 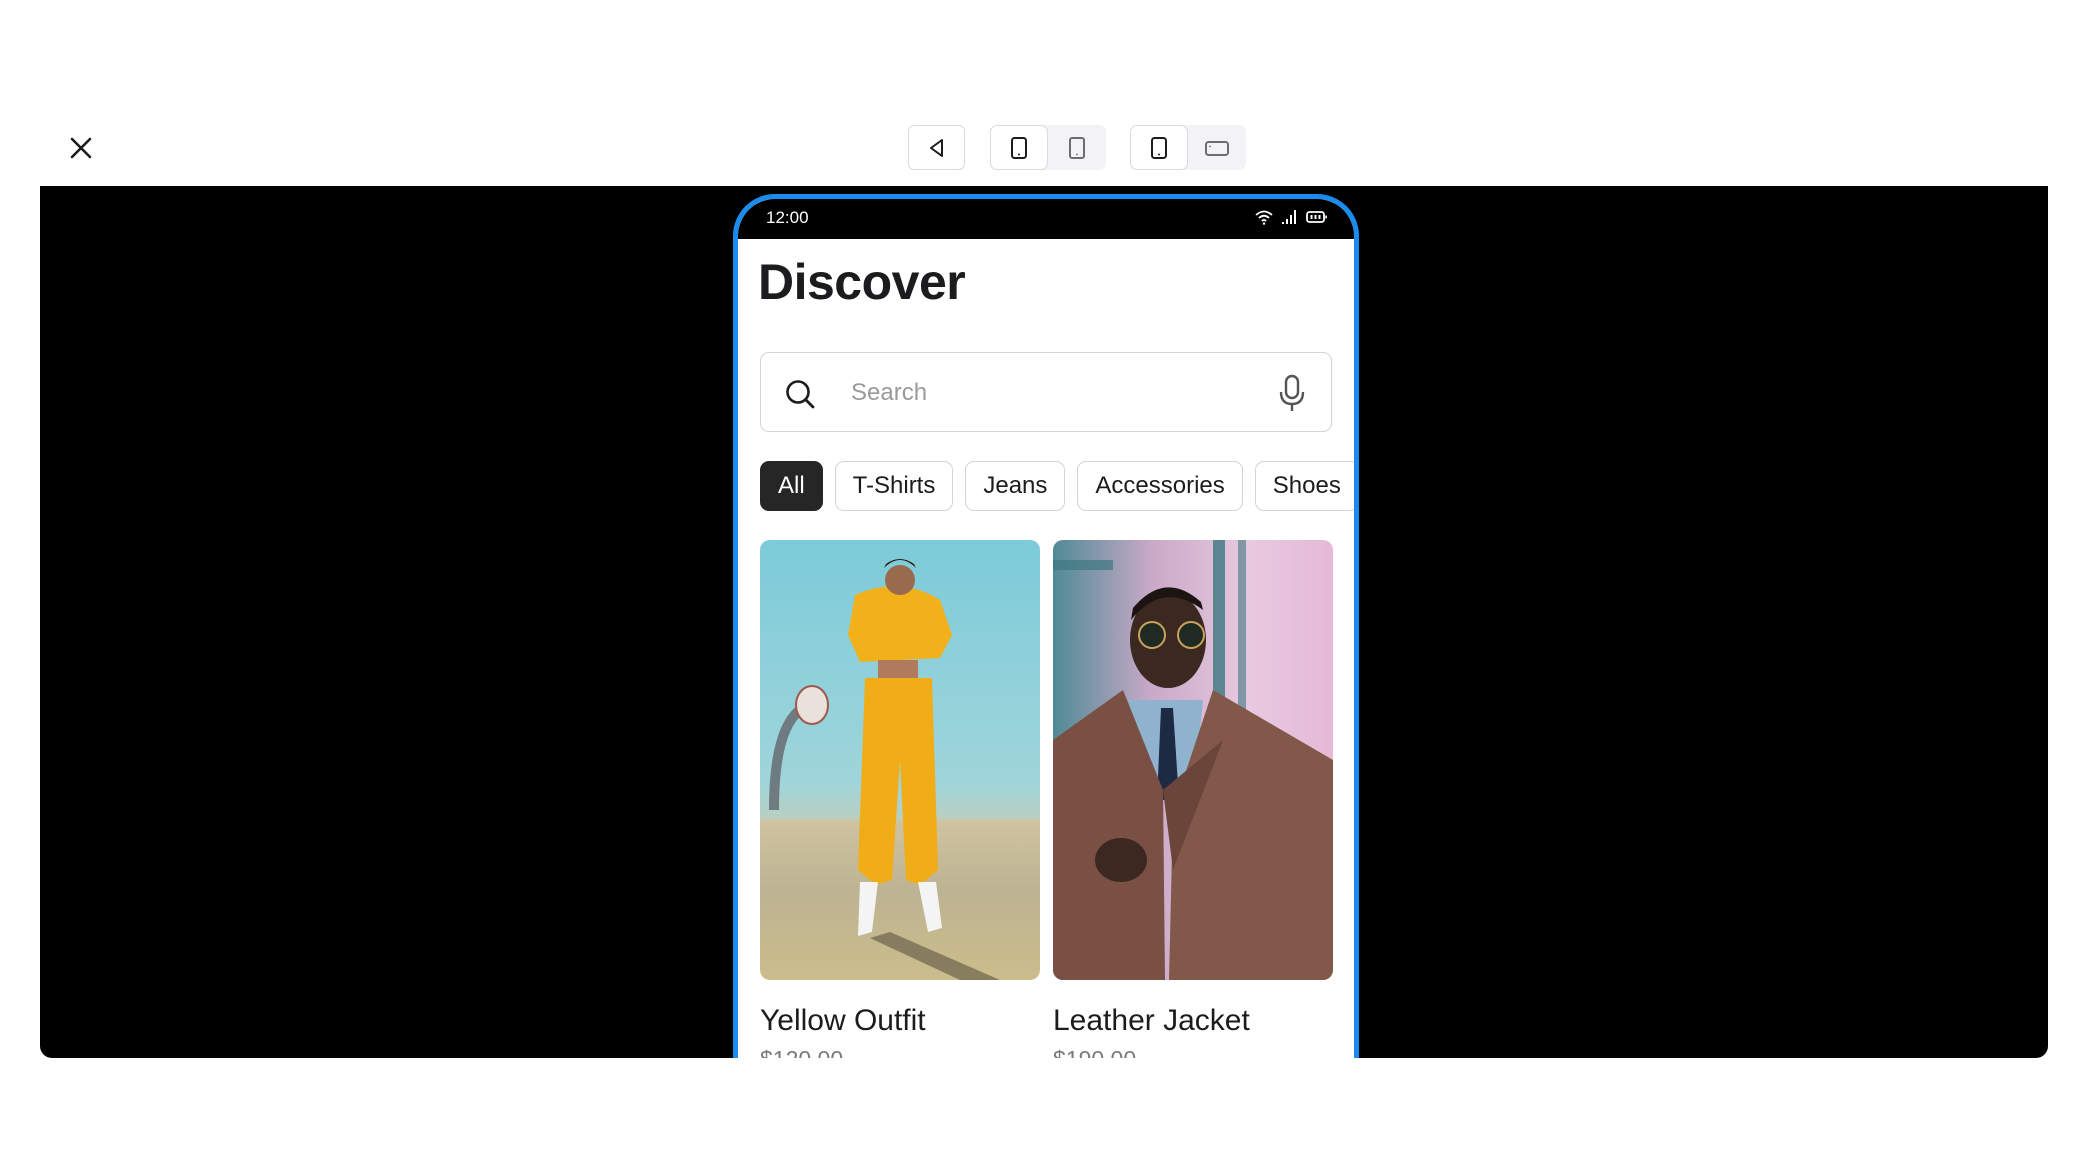 I want to click on device-type-toggle, so click(x=1048, y=147).